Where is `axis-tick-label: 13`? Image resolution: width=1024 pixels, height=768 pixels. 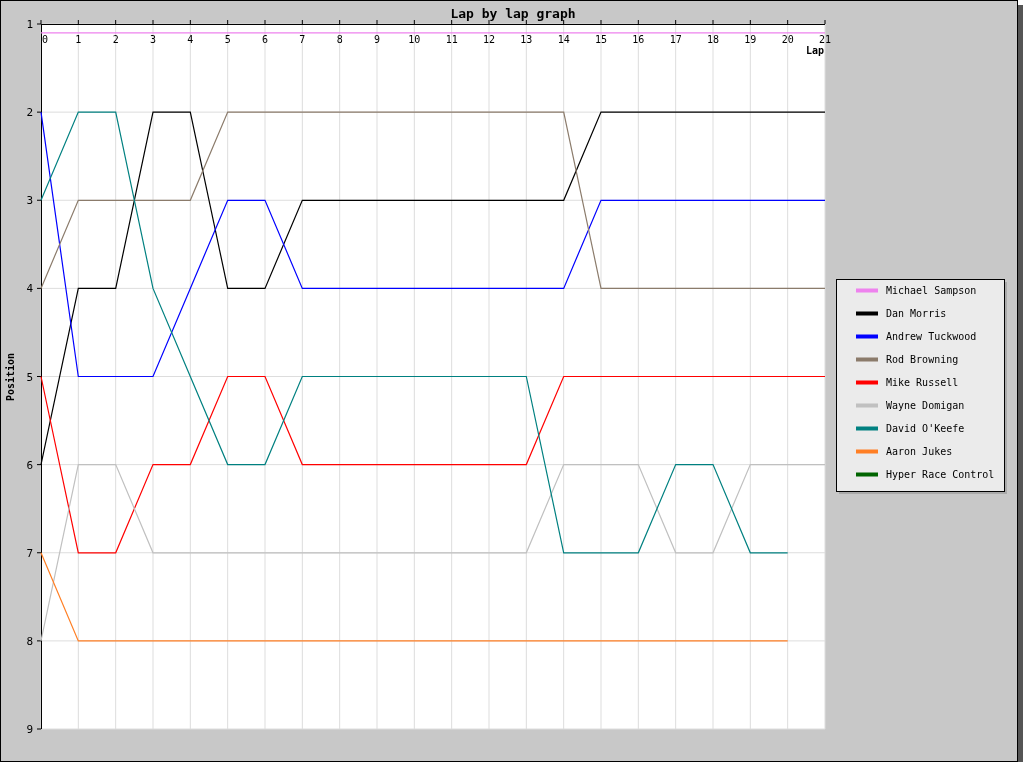 axis-tick-label: 13 is located at coordinates (526, 39).